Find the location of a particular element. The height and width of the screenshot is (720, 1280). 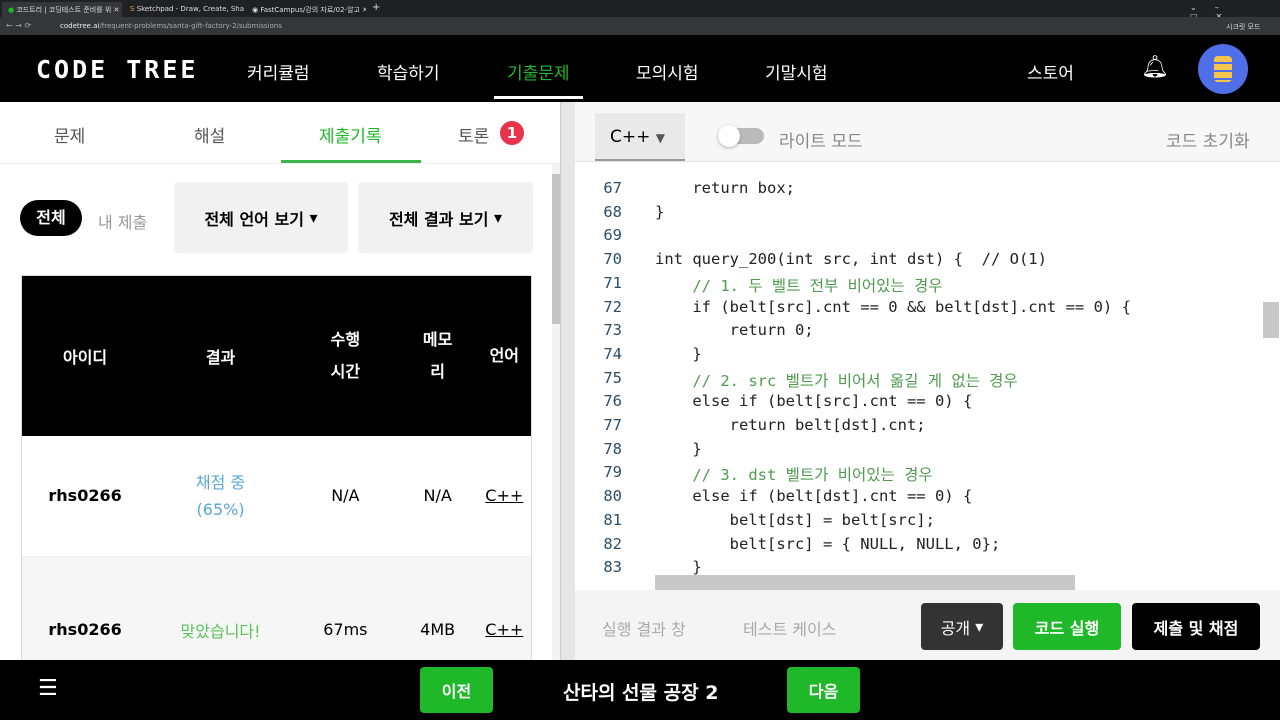

editor-bottom-bar: 실행 결과 창 테스트 케이스 공개 ▾ 코드 실행 제출 및 채점 is located at coordinates (927, 625).